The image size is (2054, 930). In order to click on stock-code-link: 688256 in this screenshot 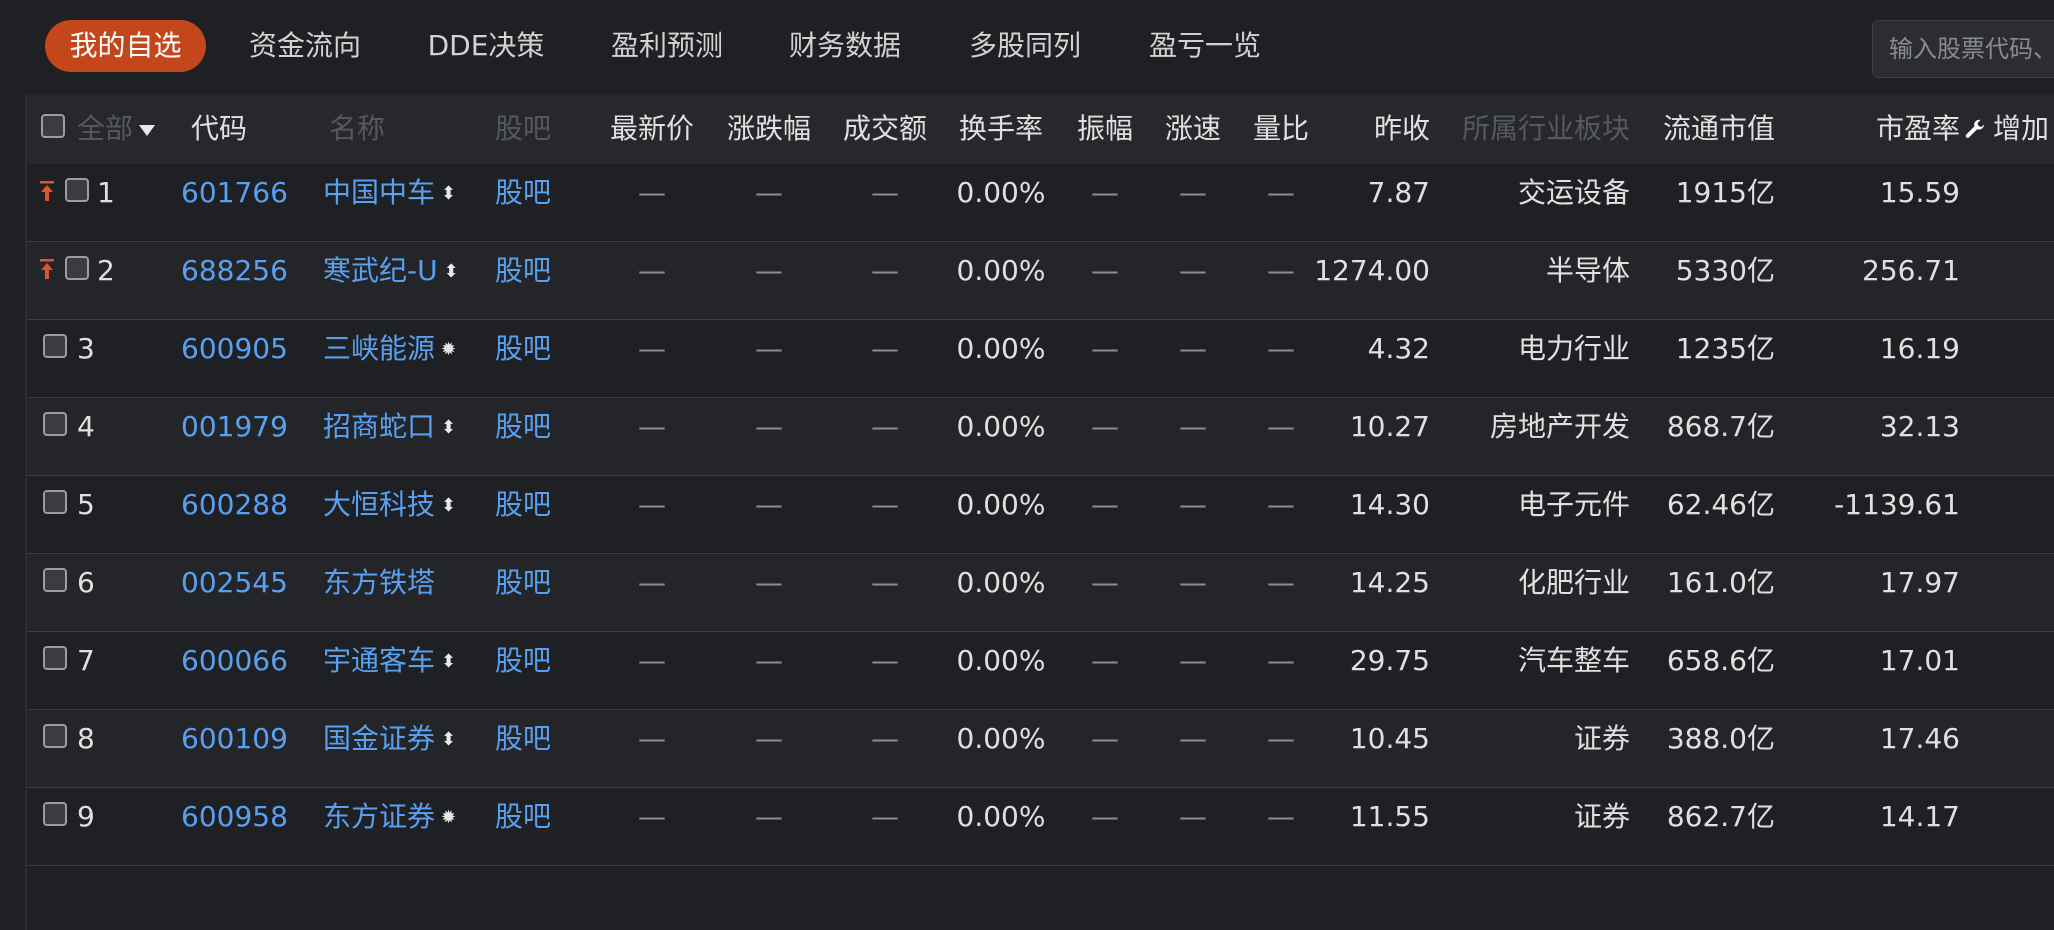, I will do `click(241, 271)`.